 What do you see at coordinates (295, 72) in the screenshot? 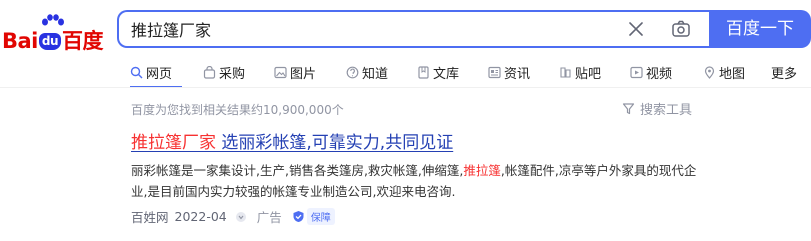
I see `tab-images: 图片` at bounding box center [295, 72].